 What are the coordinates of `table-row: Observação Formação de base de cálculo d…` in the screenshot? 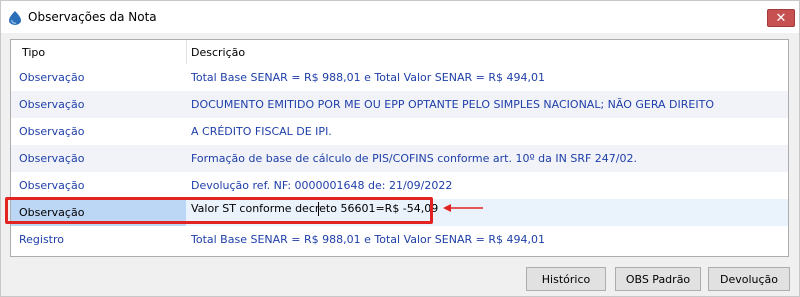 It's located at (399, 158).